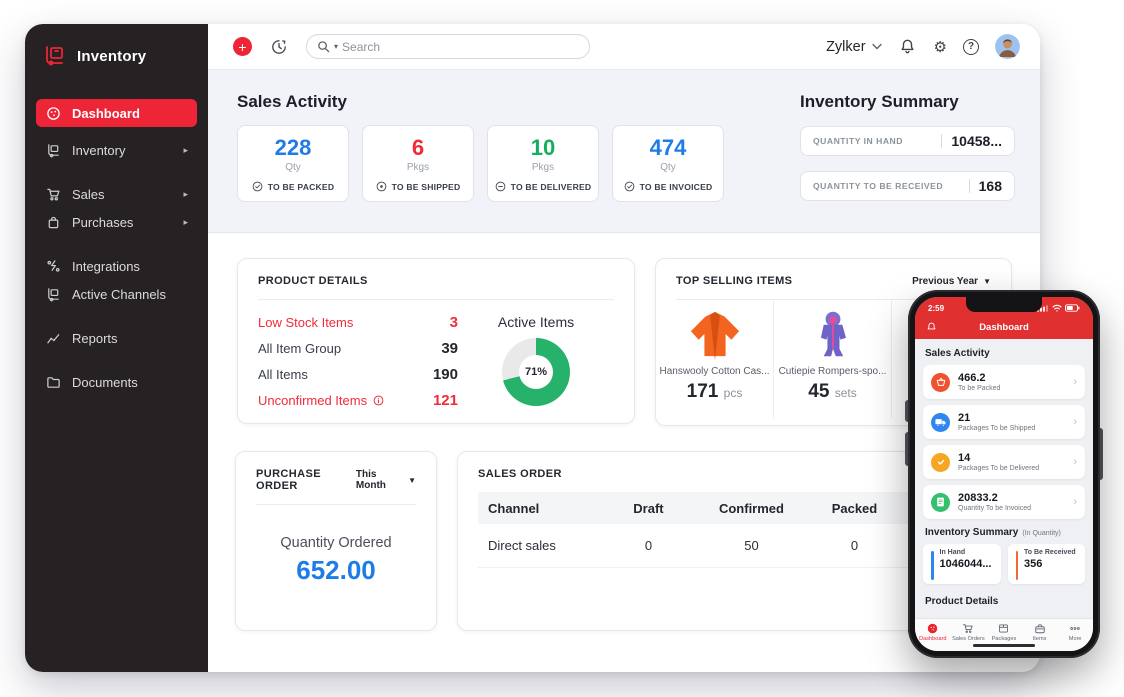  I want to click on accent-bar, so click(932, 565).